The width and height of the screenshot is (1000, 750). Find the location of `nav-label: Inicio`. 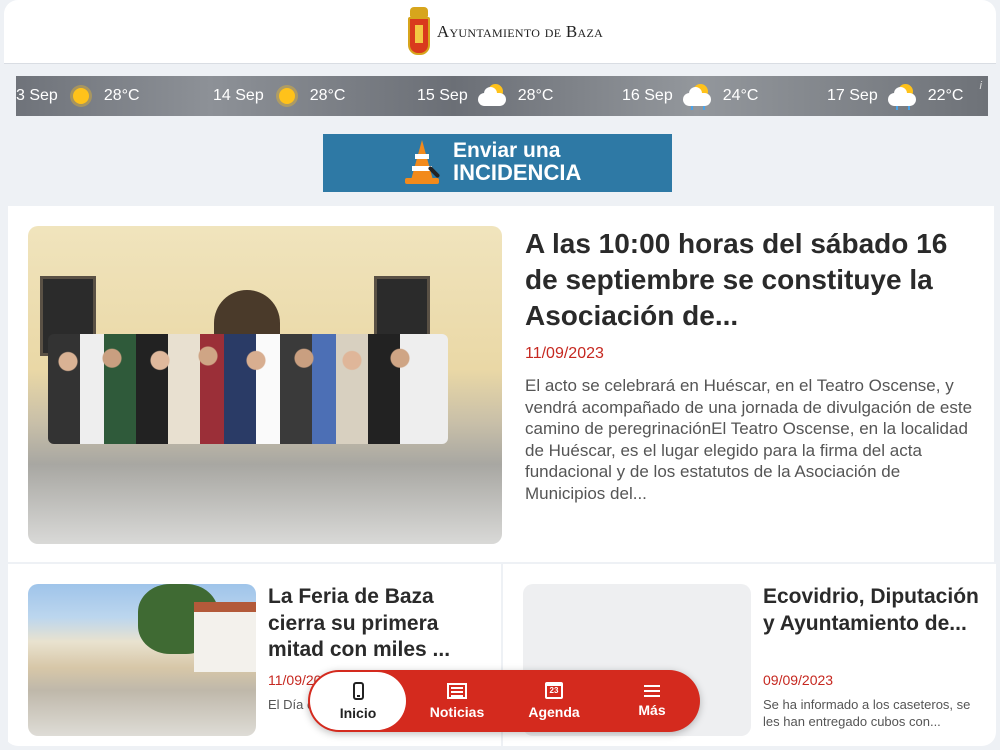

nav-label: Inicio is located at coordinates (358, 712).